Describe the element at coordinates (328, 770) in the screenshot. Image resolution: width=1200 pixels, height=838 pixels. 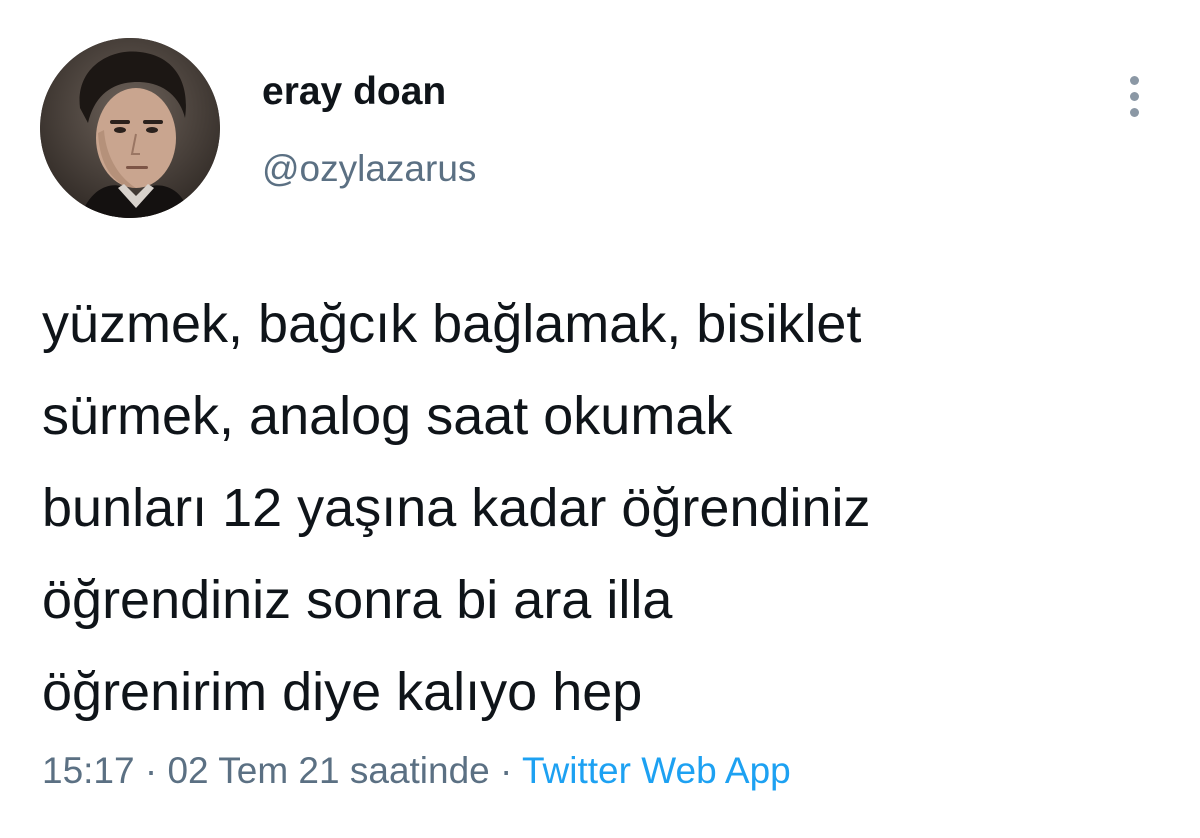
I see `tweet-date: 02 Tem 21 saatinde` at that location.